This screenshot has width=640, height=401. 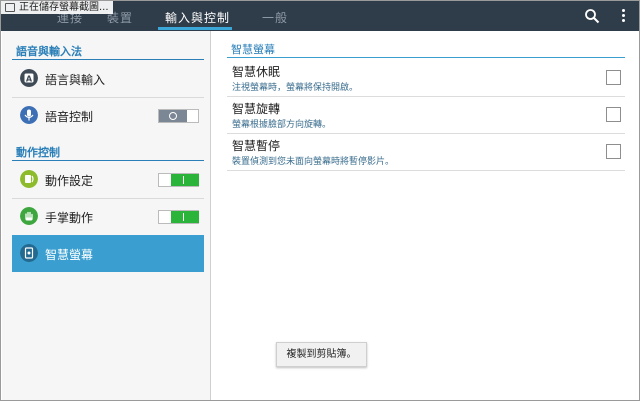 What do you see at coordinates (426, 57) in the screenshot?
I see `title-divider` at bounding box center [426, 57].